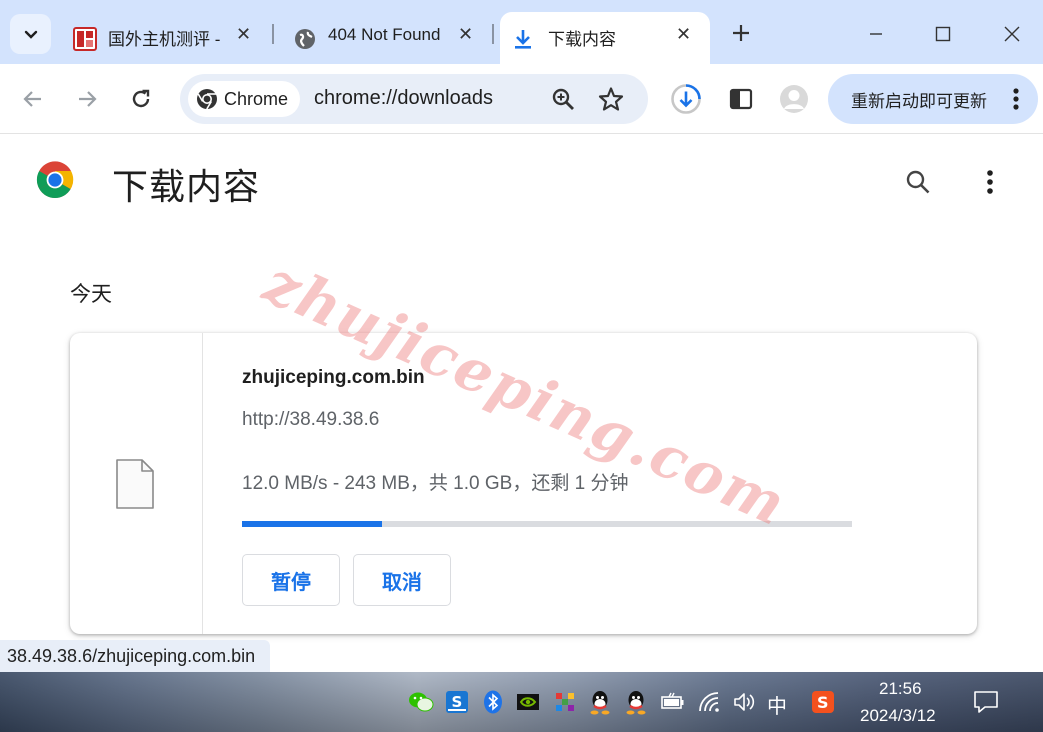  What do you see at coordinates (547, 524) in the screenshot?
I see `download-progress-bar` at bounding box center [547, 524].